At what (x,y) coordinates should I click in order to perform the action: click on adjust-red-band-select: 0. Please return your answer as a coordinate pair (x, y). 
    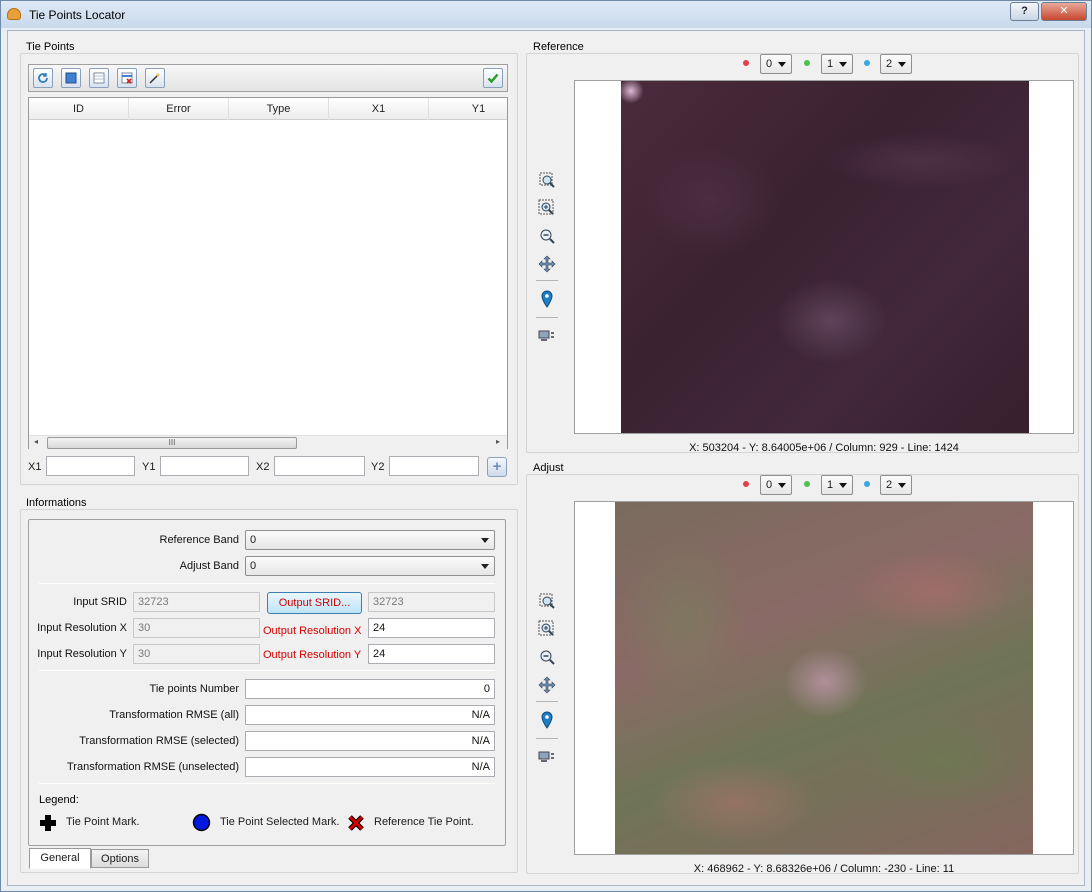
    Looking at the image, I should click on (776, 485).